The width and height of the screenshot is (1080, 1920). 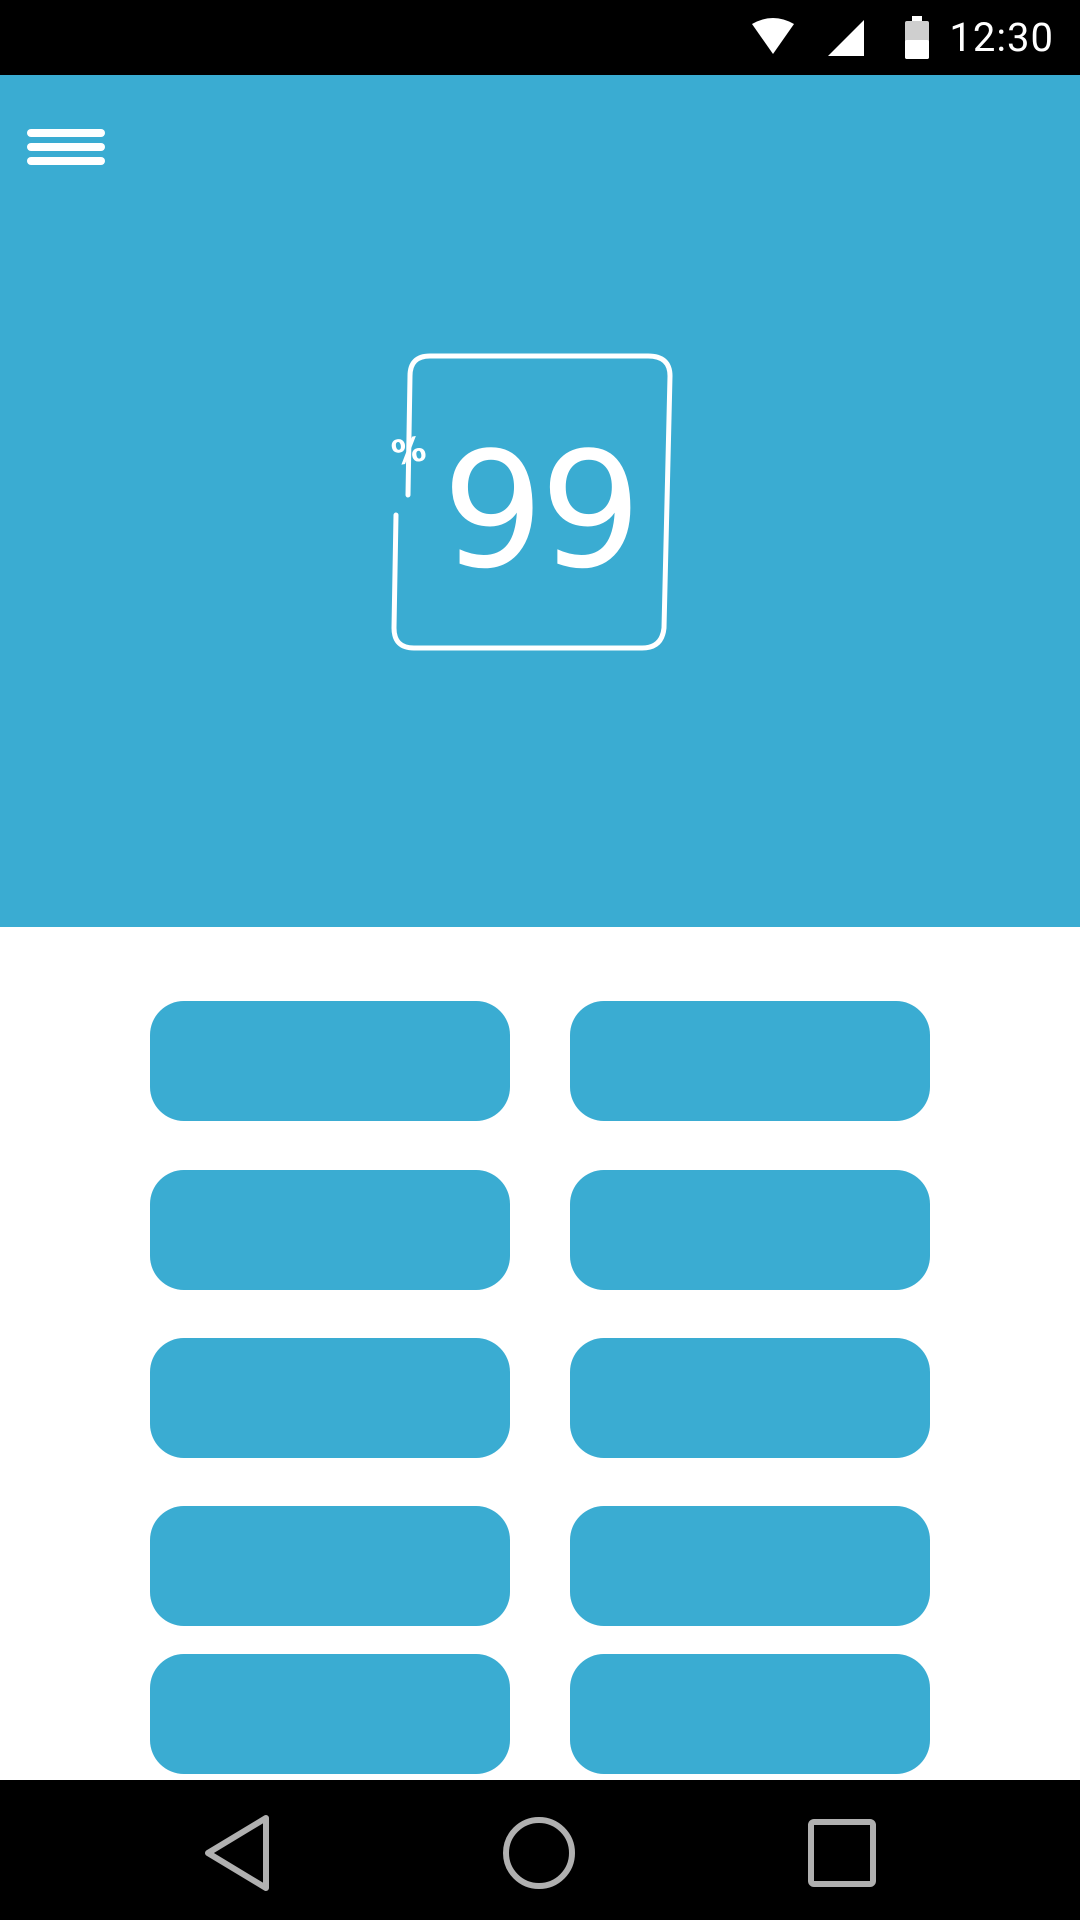 What do you see at coordinates (540, 510) in the screenshot?
I see `logo-number: 99` at bounding box center [540, 510].